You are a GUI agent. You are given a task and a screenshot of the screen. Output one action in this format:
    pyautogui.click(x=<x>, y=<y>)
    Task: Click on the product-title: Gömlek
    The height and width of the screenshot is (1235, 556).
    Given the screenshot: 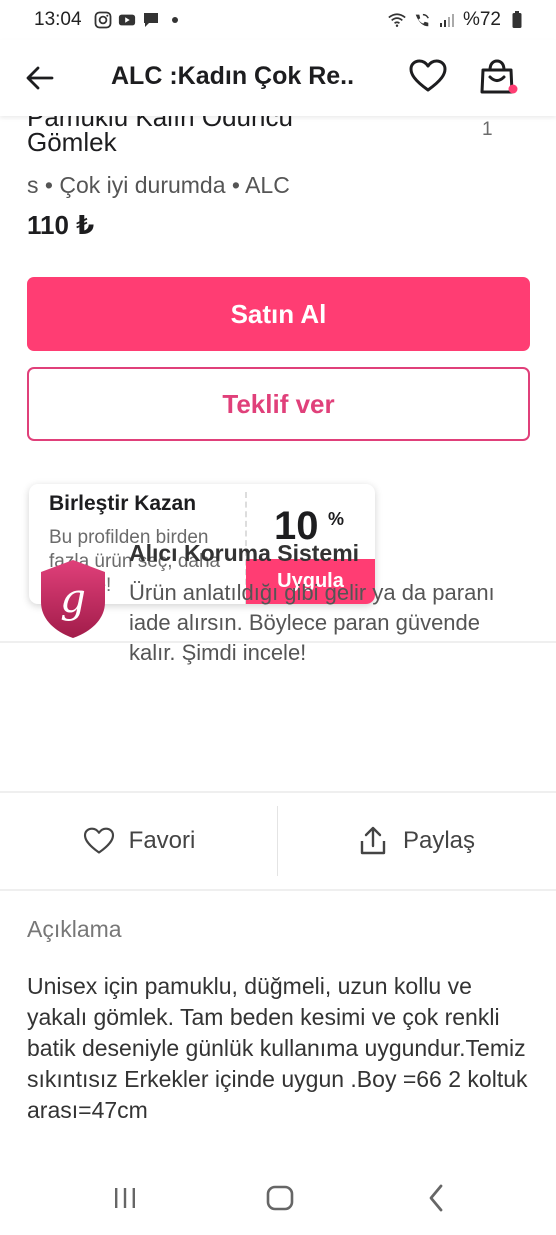 What is the action you would take?
    pyautogui.click(x=72, y=142)
    